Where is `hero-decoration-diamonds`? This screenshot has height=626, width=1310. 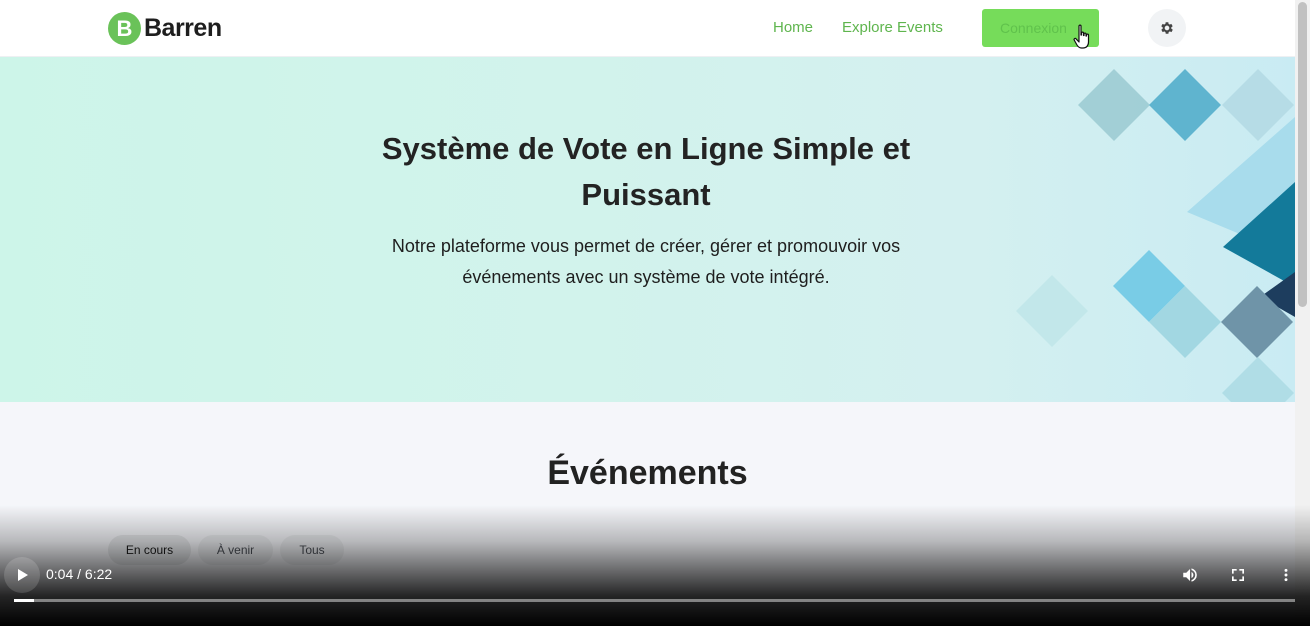
hero-decoration-diamonds is located at coordinates (1155, 235).